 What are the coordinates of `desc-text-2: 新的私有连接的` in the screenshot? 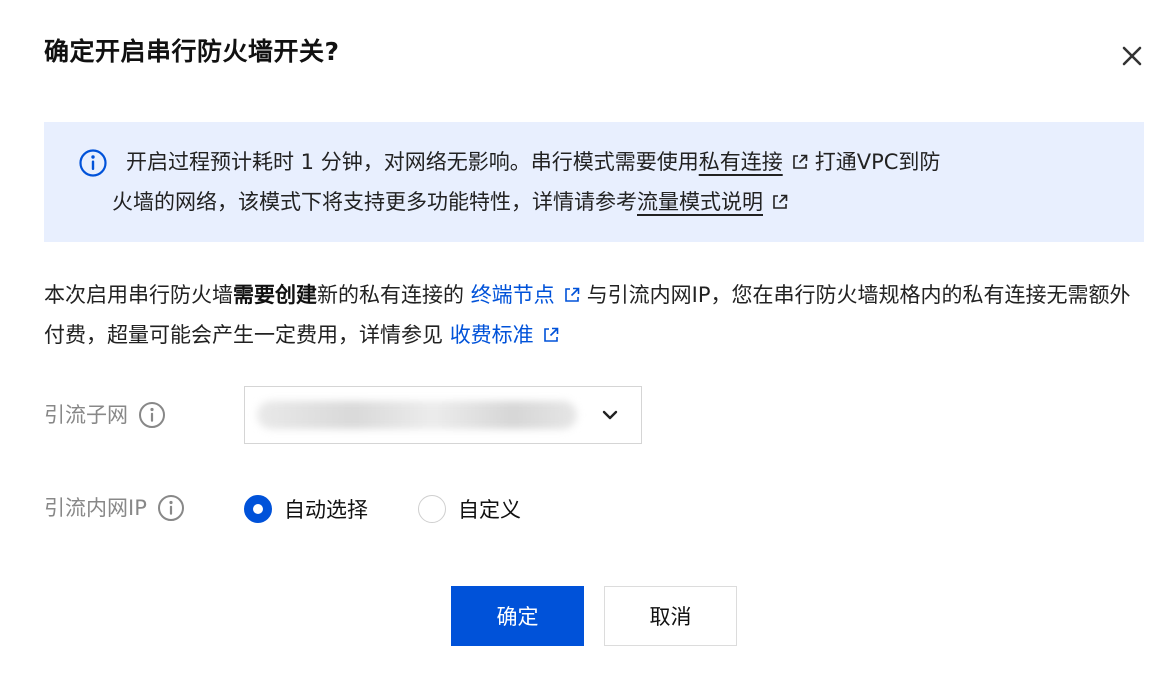 It's located at (394, 295).